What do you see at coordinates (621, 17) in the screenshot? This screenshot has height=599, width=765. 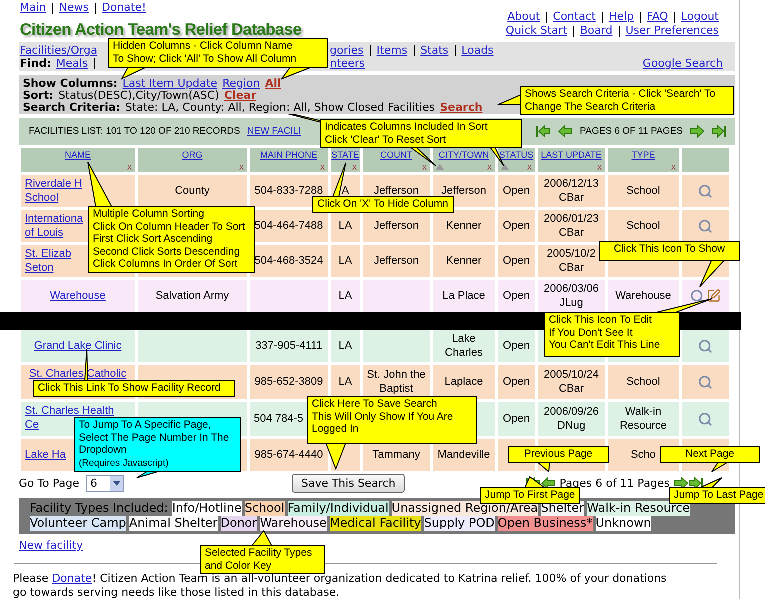 I see `account-link: Help` at bounding box center [621, 17].